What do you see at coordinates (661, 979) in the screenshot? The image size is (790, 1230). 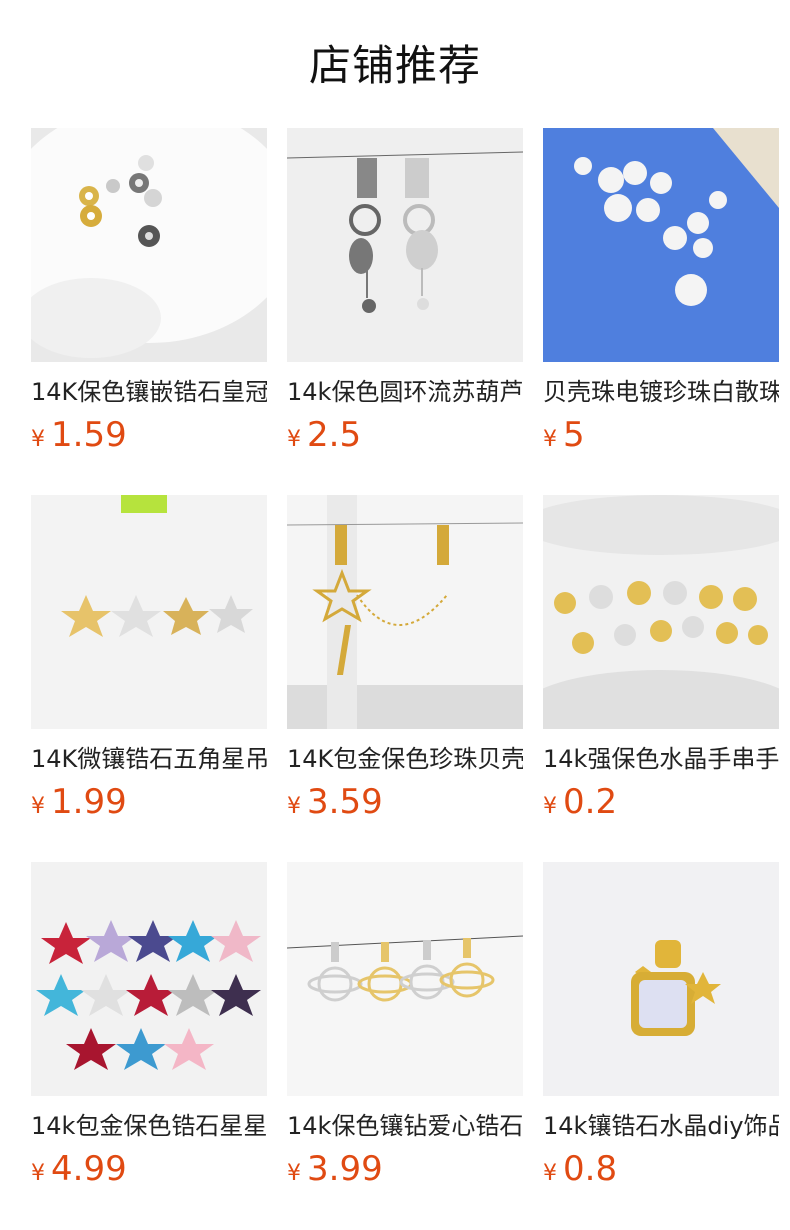 I see `crystal-pendant-image` at bounding box center [661, 979].